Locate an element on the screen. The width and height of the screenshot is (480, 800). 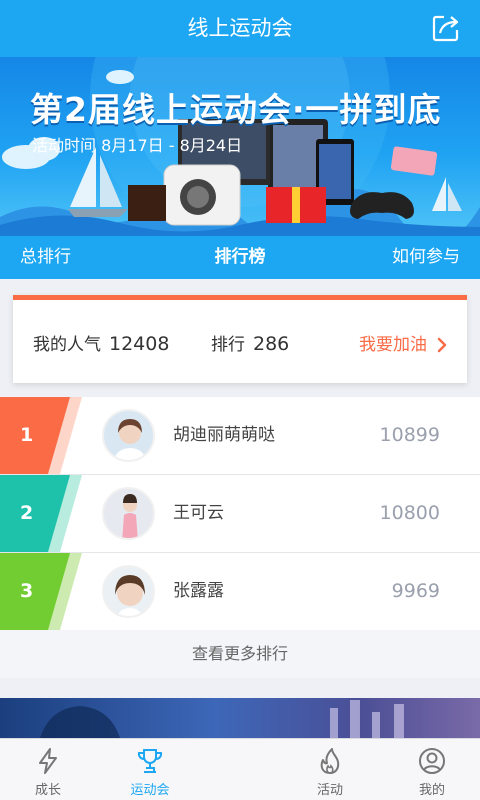
secondary-banner is located at coordinates (240, 718).